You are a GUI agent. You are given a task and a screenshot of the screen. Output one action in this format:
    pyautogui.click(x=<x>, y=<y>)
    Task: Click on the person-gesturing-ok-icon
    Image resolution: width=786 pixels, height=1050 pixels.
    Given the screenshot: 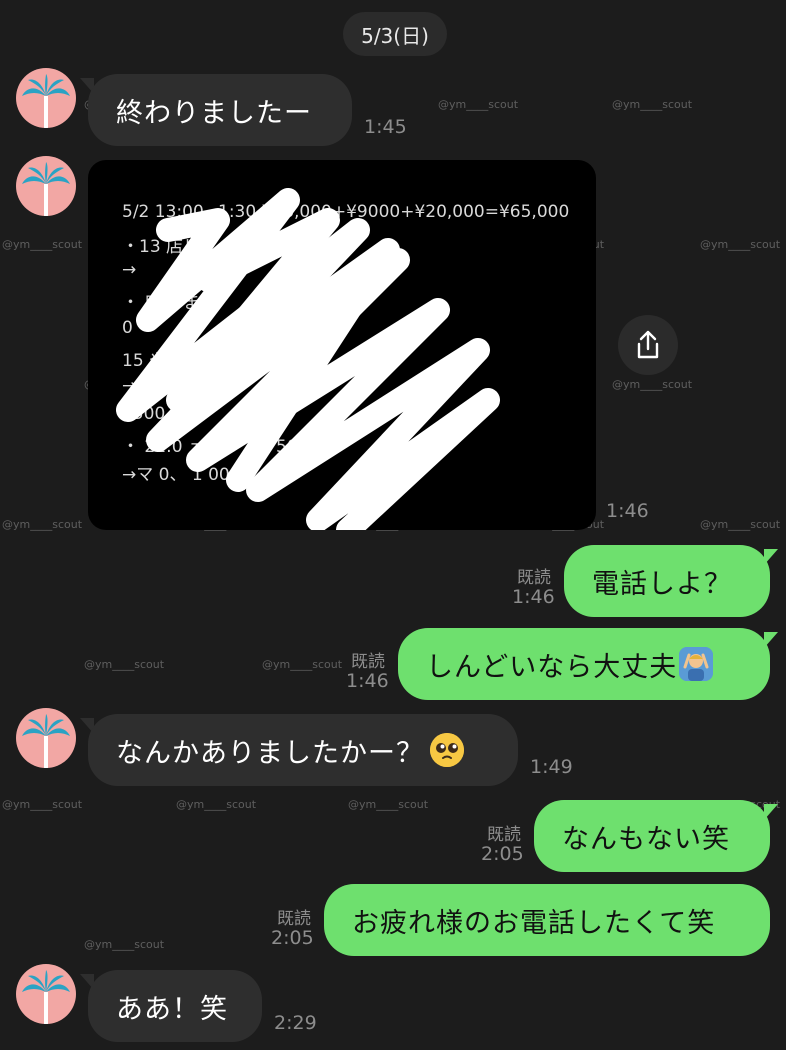 What is the action you would take?
    pyautogui.click(x=696, y=664)
    